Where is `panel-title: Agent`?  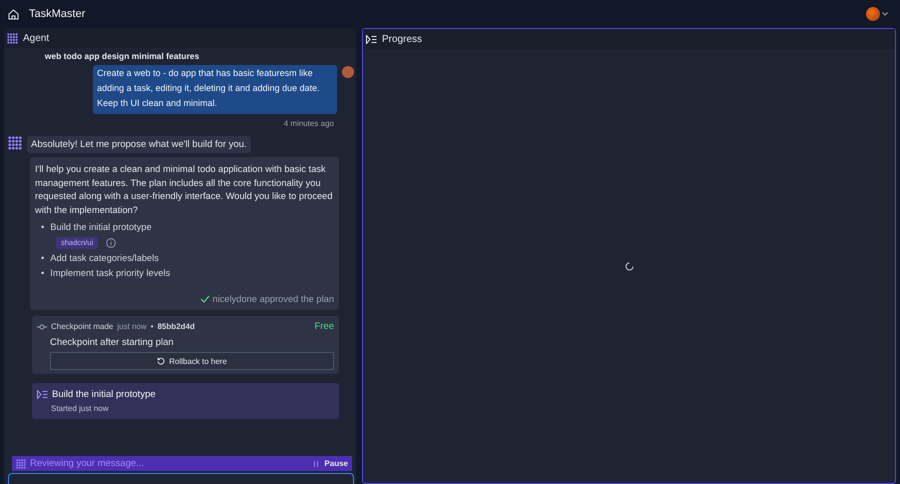 panel-title: Agent is located at coordinates (36, 38).